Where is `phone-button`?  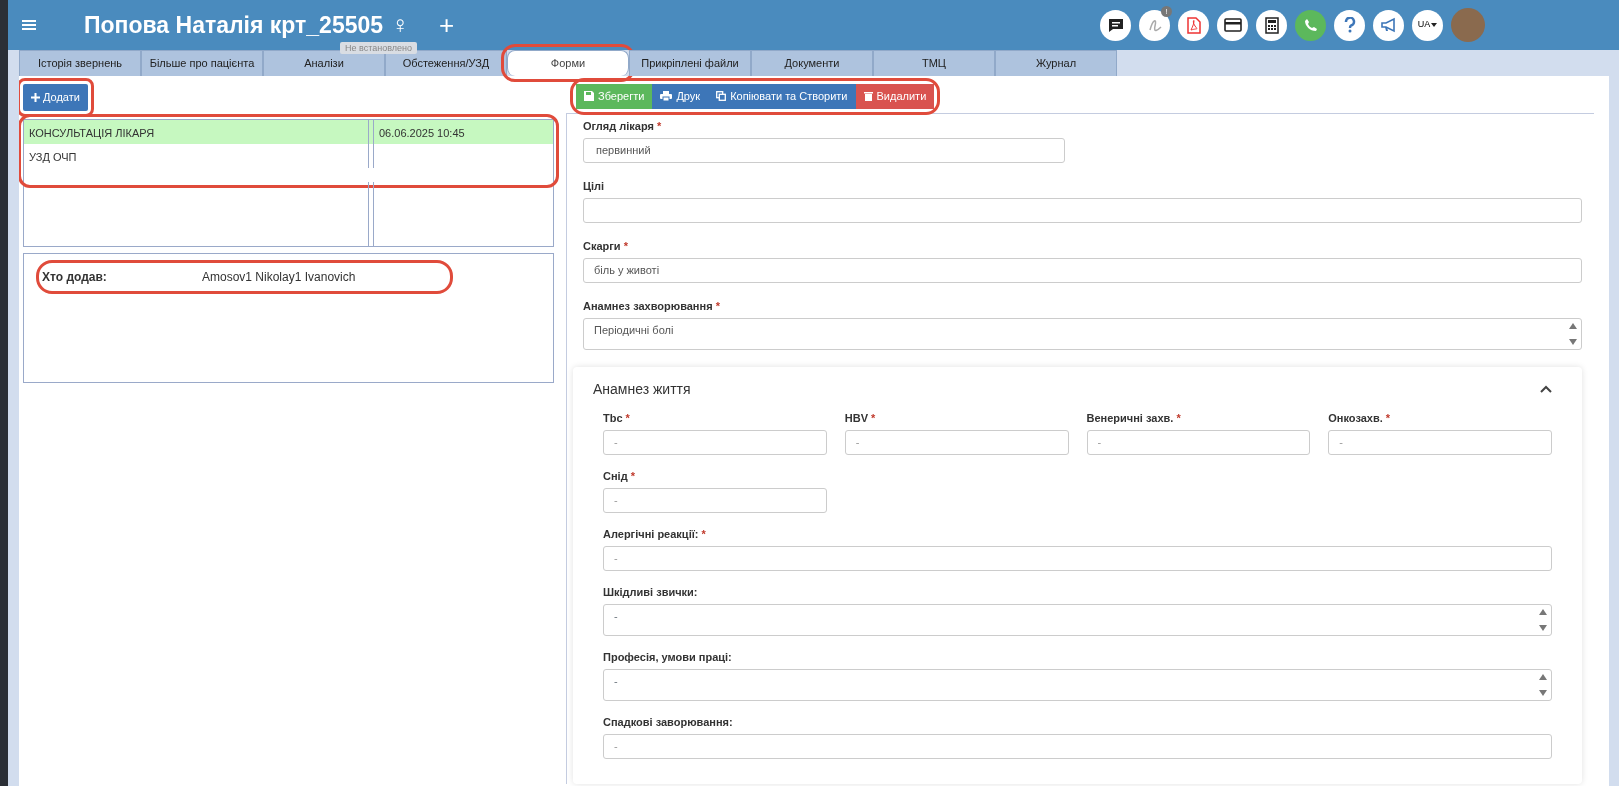 phone-button is located at coordinates (1310, 25).